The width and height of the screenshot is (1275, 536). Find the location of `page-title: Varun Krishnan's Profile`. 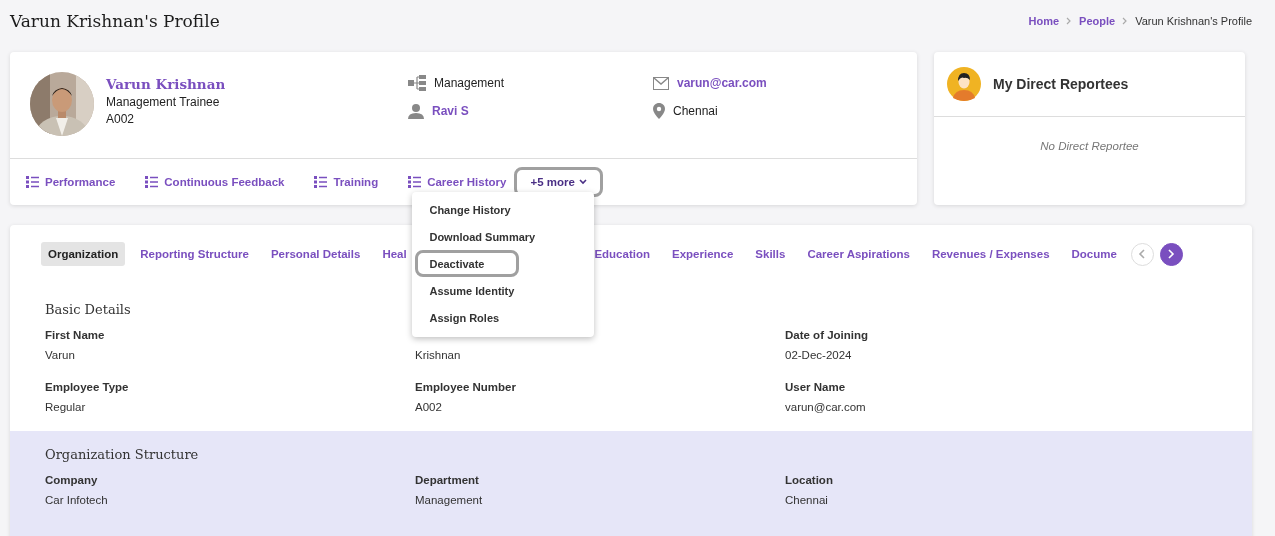

page-title: Varun Krishnan's Profile is located at coordinates (115, 21).